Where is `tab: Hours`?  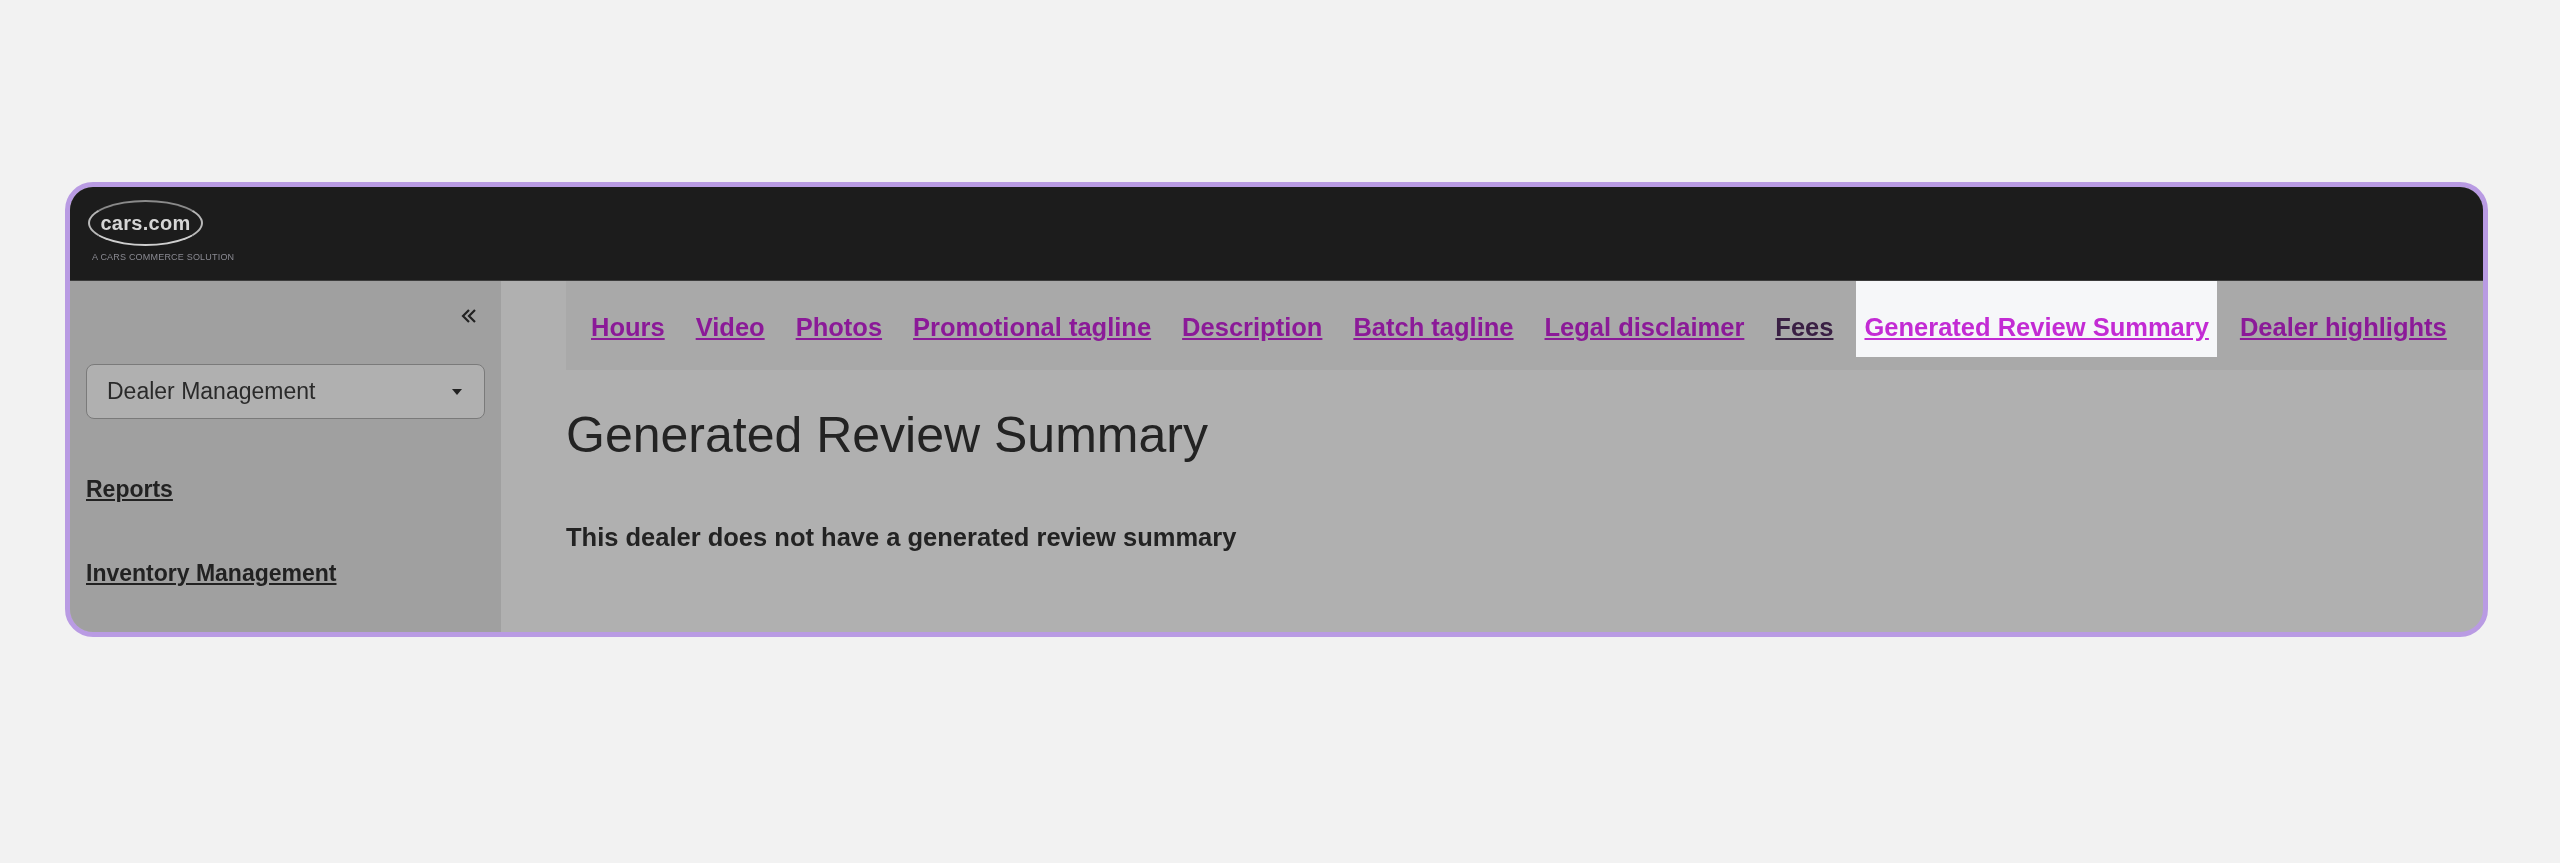
tab: Hours is located at coordinates (628, 319).